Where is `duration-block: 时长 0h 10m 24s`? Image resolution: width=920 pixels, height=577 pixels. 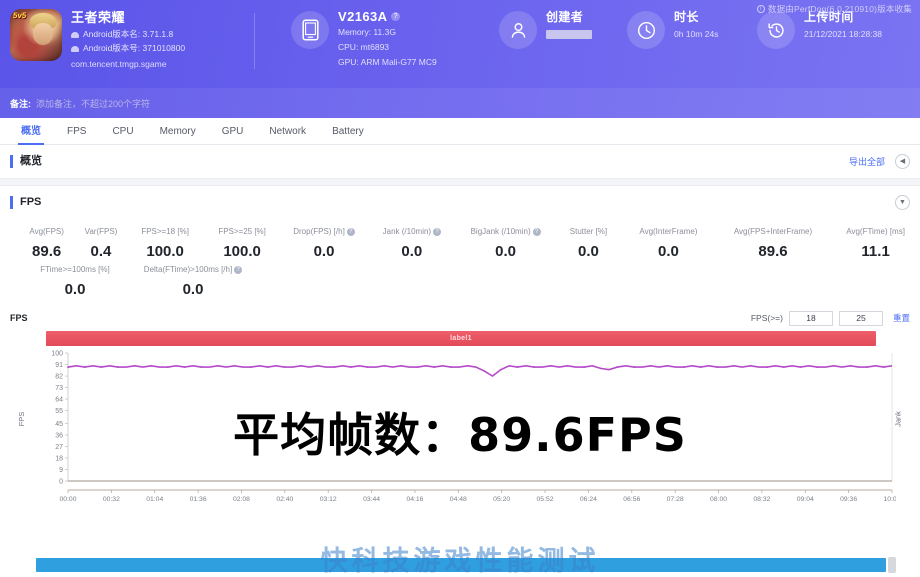 duration-block: 时长 0h 10m 24s is located at coordinates (692, 29).